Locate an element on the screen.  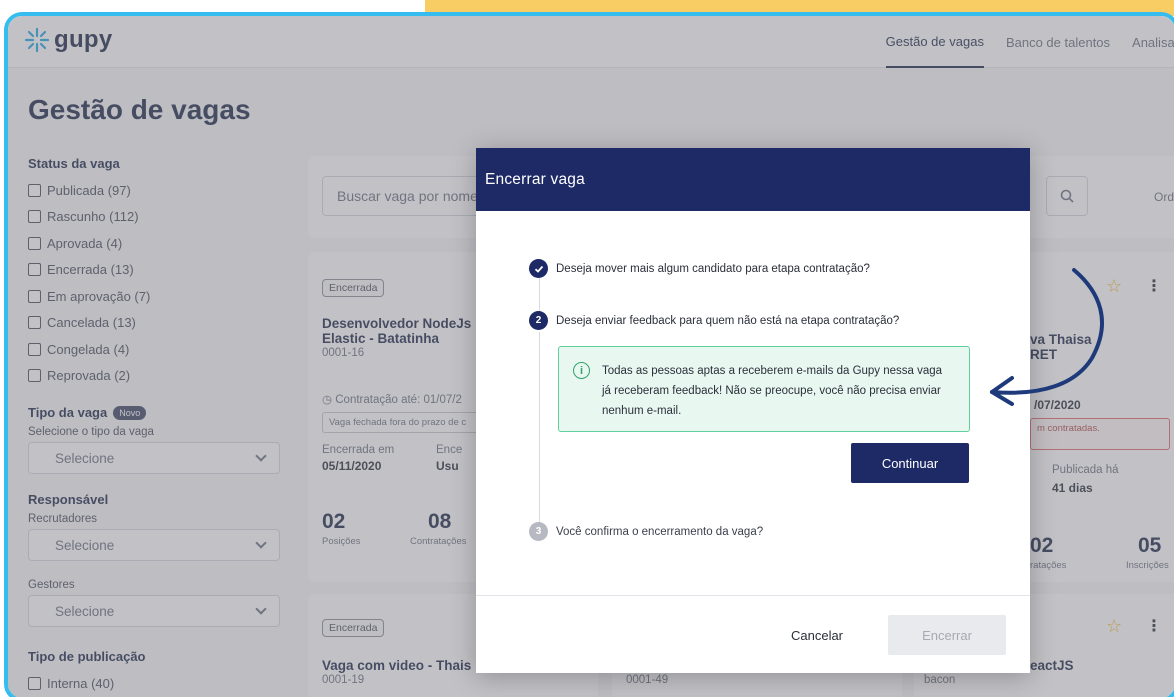
step-3: 3 Você confirma o encerramento da vaga? is located at coordinates (646, 531).